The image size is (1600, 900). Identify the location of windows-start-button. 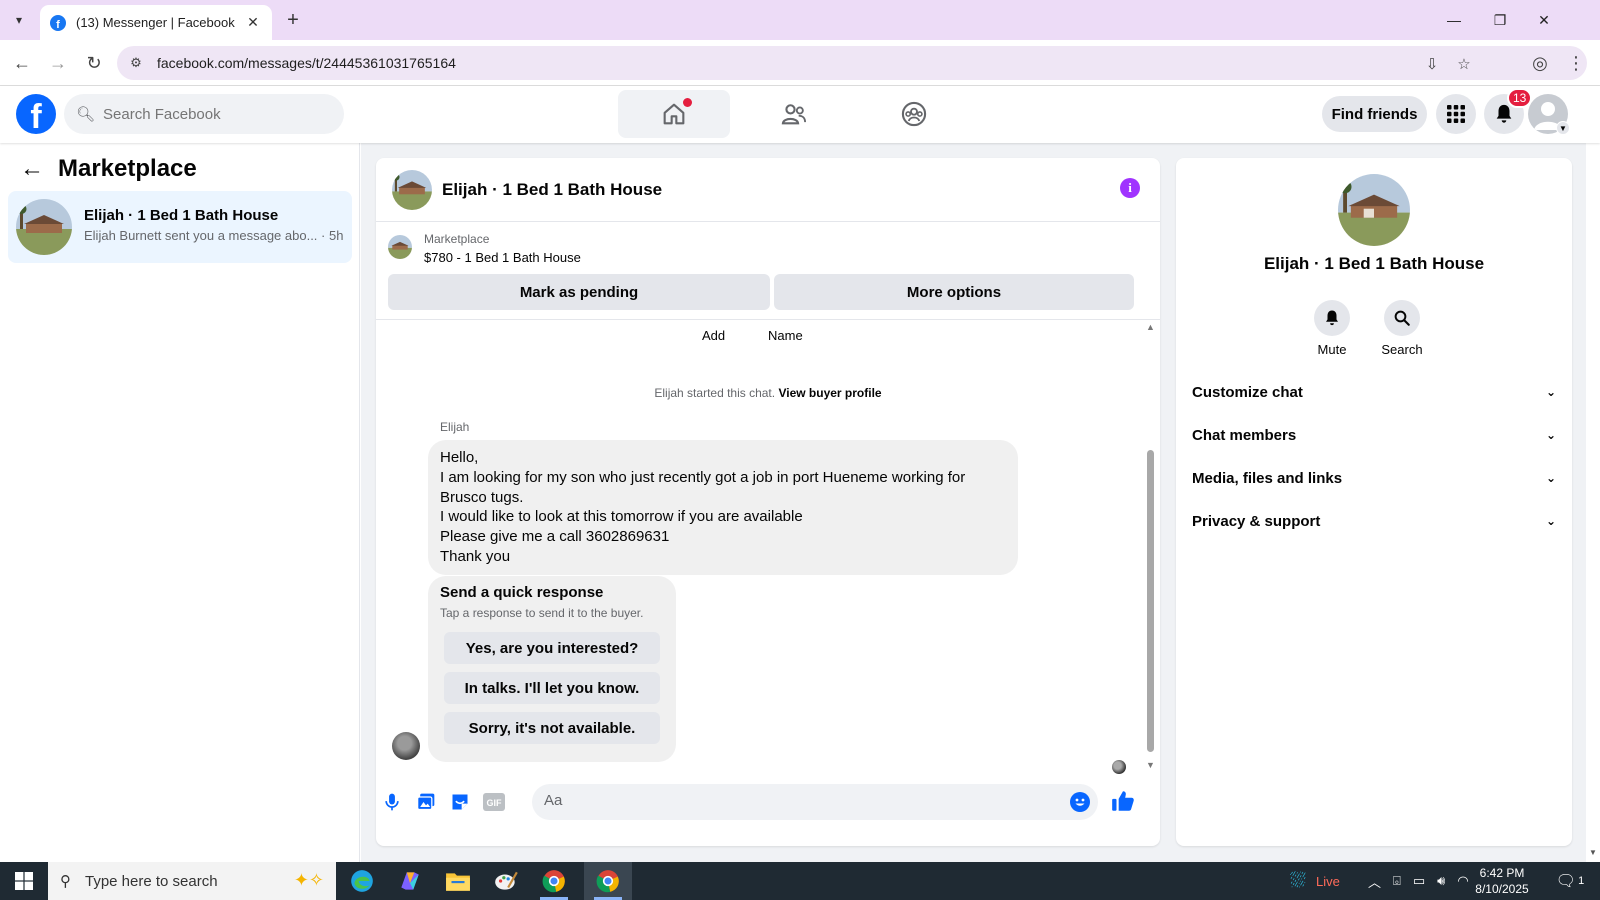
(24, 881).